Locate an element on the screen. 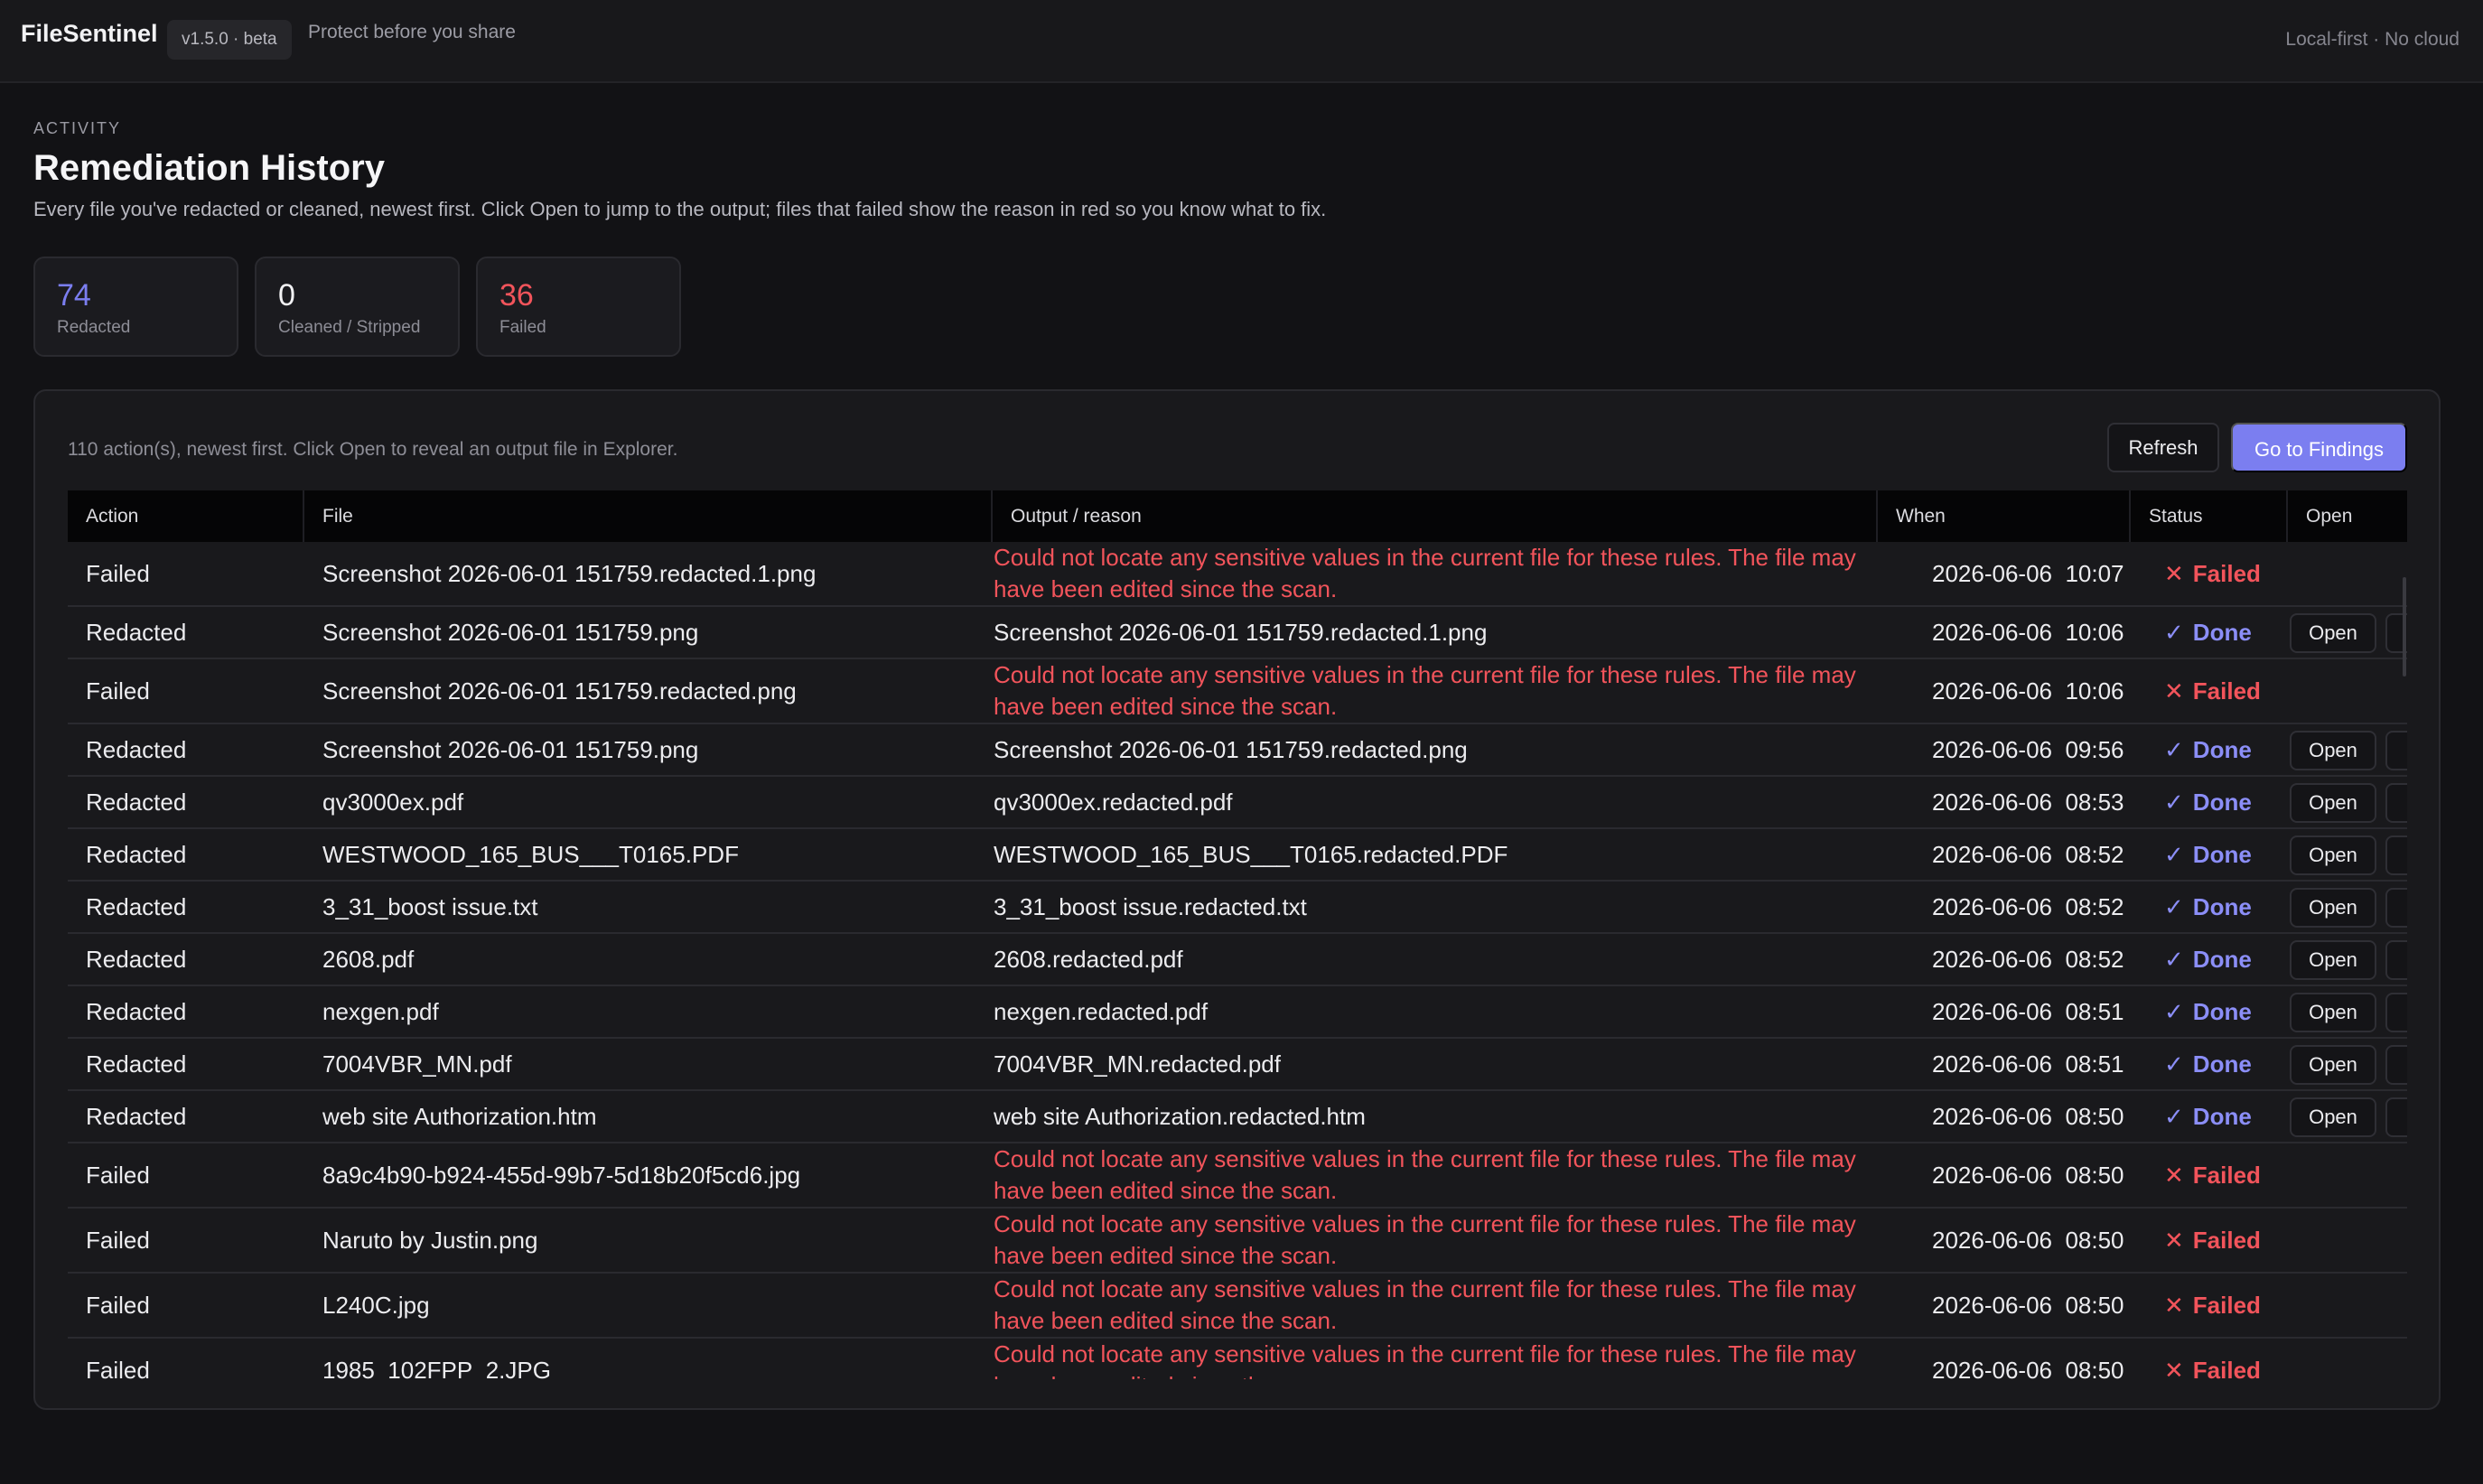 This screenshot has width=2483, height=1484. go-to-findings-button: Go to Findings is located at coordinates (2319, 447).